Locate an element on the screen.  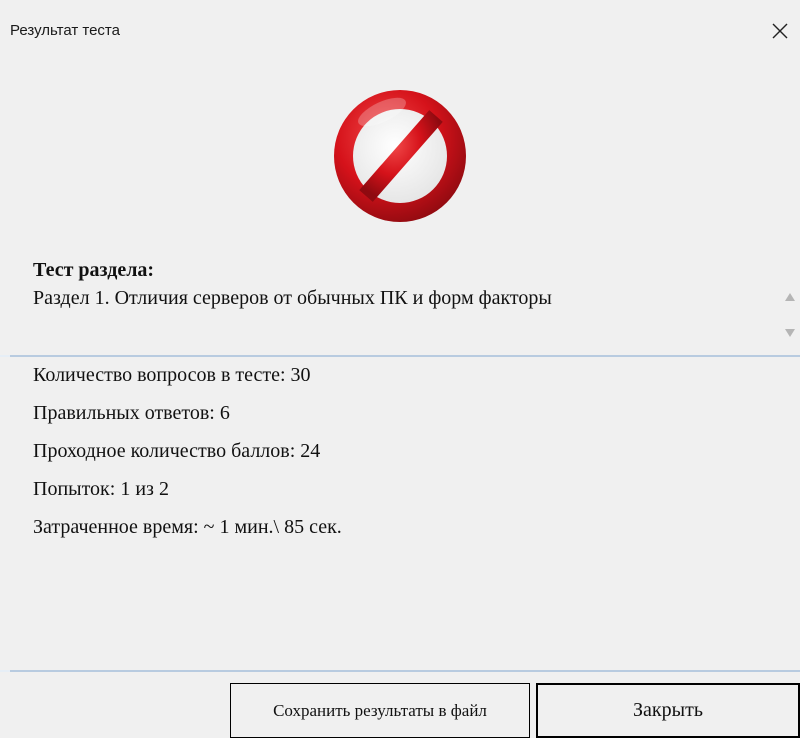
section-label: Тест раздела: is located at coordinates (94, 270).